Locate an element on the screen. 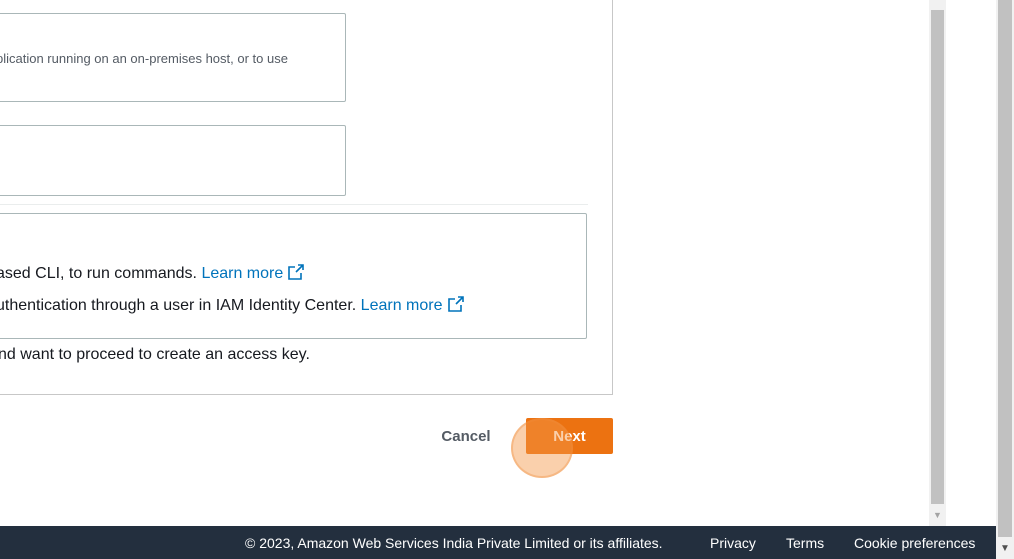  content-scrollbar: ▼ is located at coordinates (937, 263).